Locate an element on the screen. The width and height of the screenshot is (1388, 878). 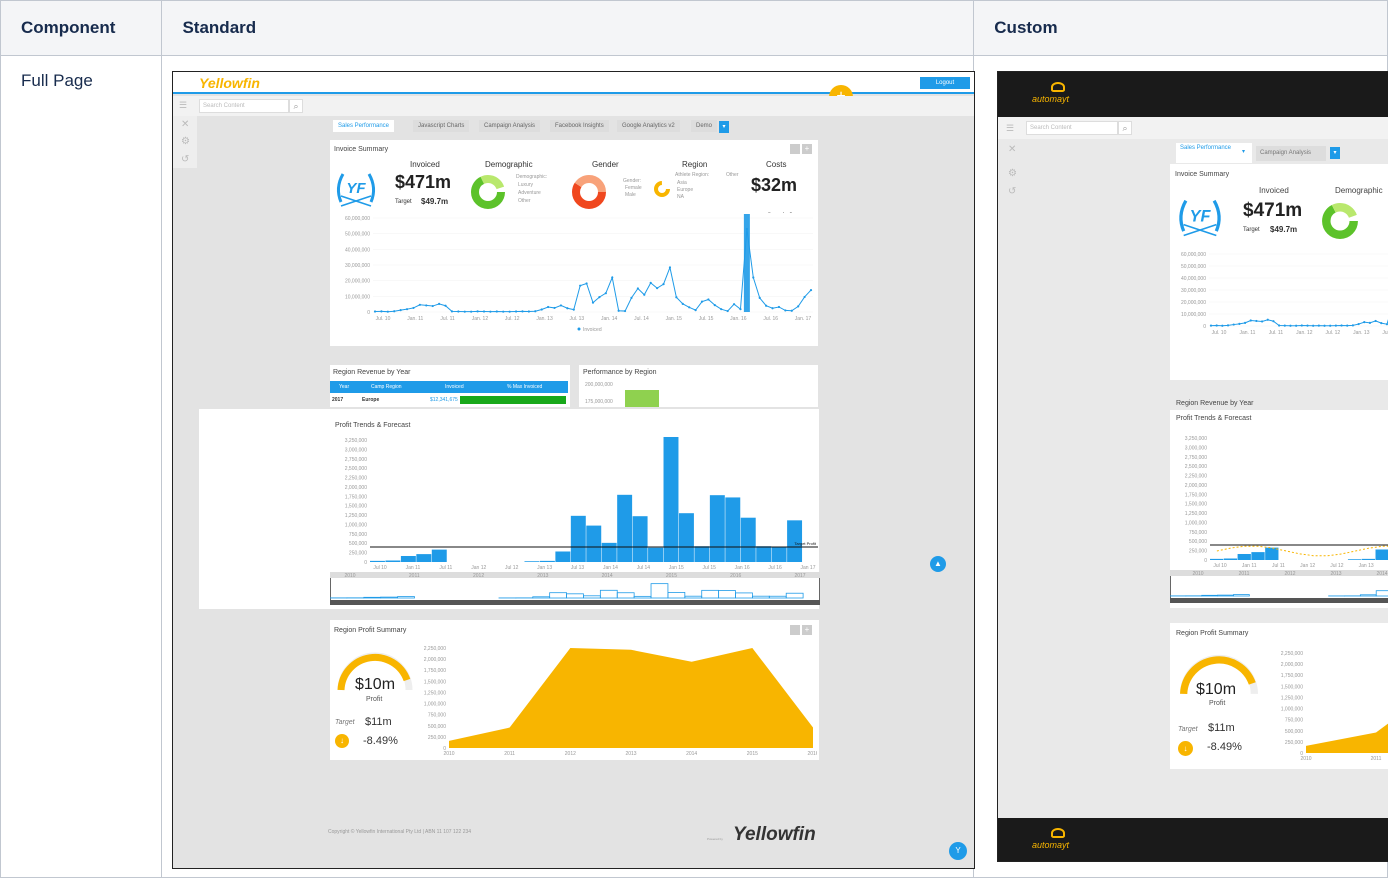
profit-trends-title: Profit Trends & Forecast is located at coordinates (372, 425).